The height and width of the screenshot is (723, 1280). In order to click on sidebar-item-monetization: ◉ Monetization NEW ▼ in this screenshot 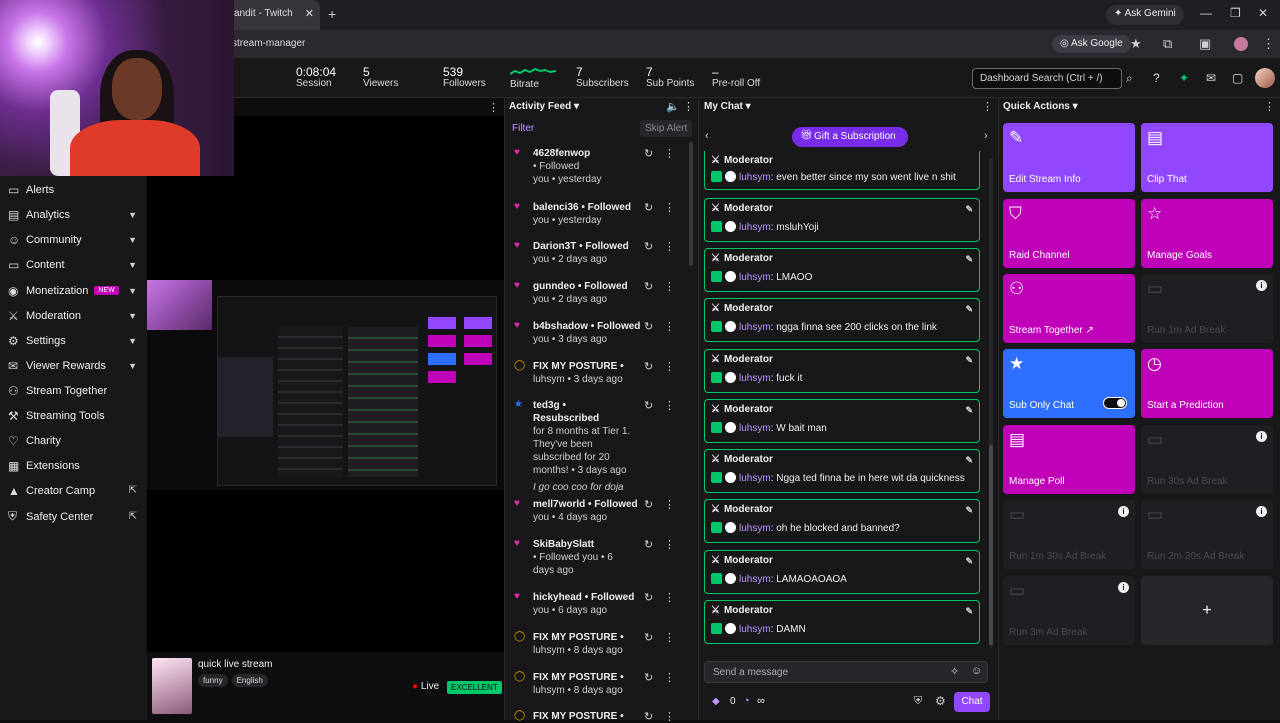, I will do `click(73, 290)`.